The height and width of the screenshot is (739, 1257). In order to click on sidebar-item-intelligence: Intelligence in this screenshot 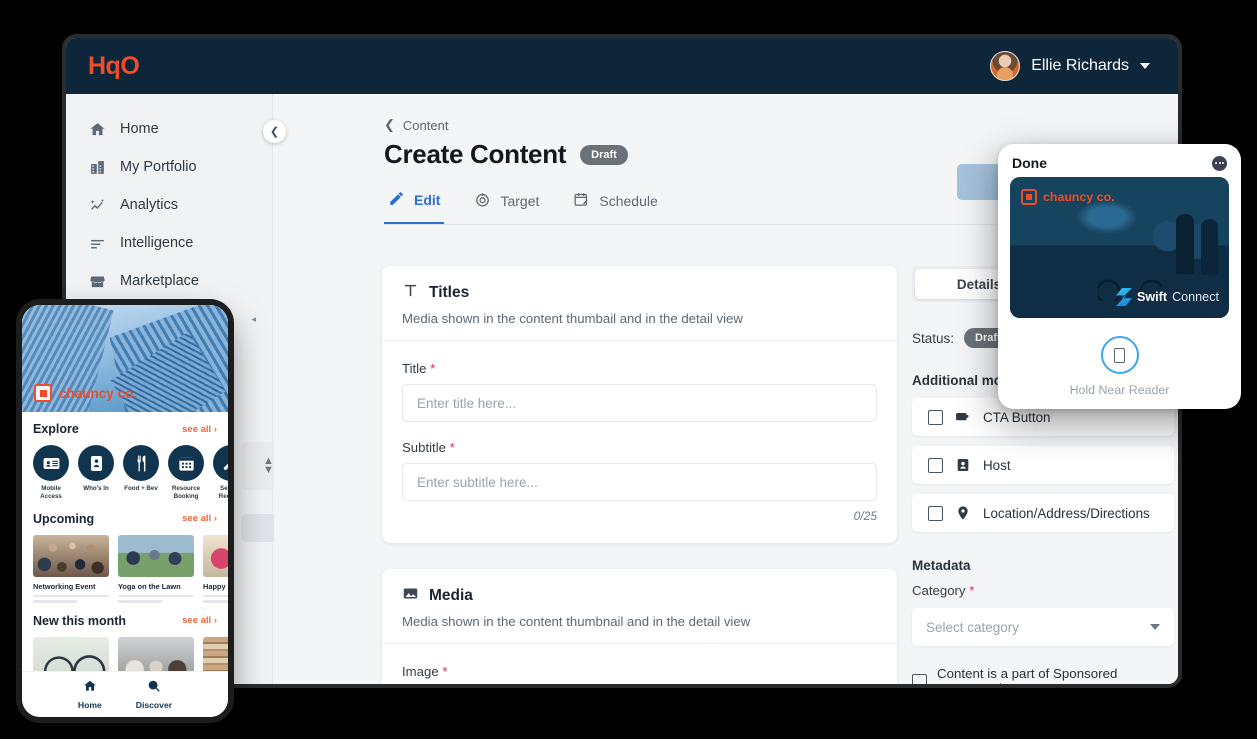, I will do `click(169, 243)`.